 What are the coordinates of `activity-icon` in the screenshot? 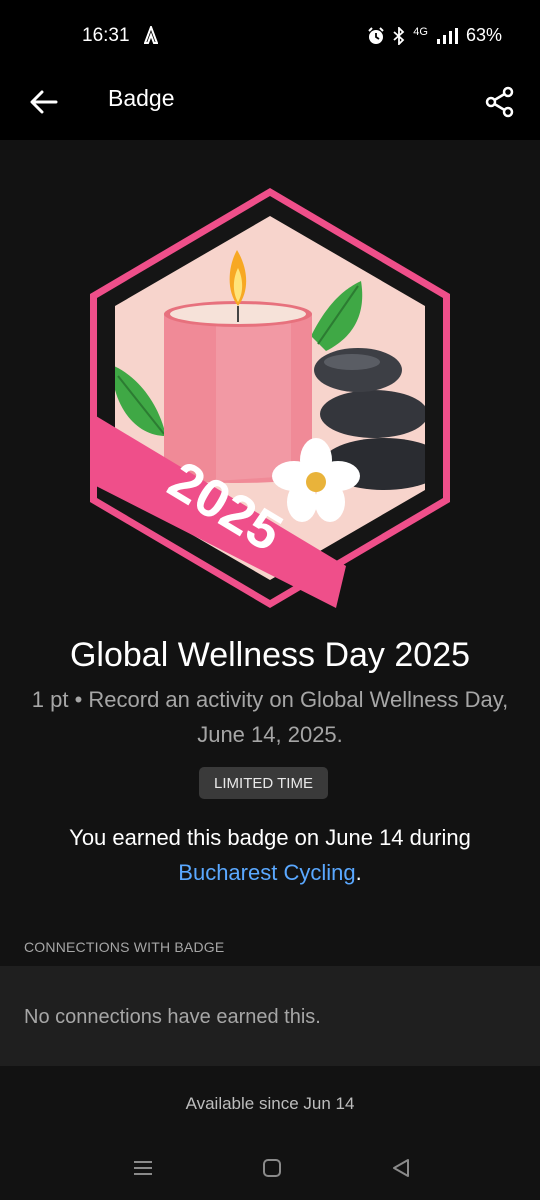 It's located at (151, 36).